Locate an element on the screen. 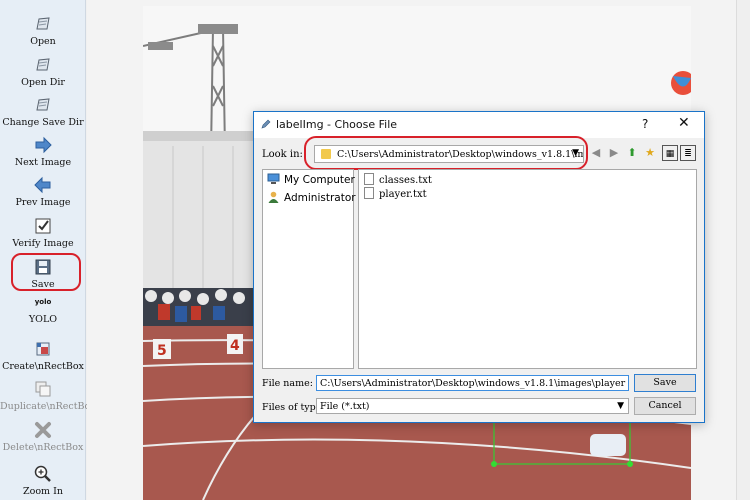  look-in-label: Look in: is located at coordinates (282, 154).